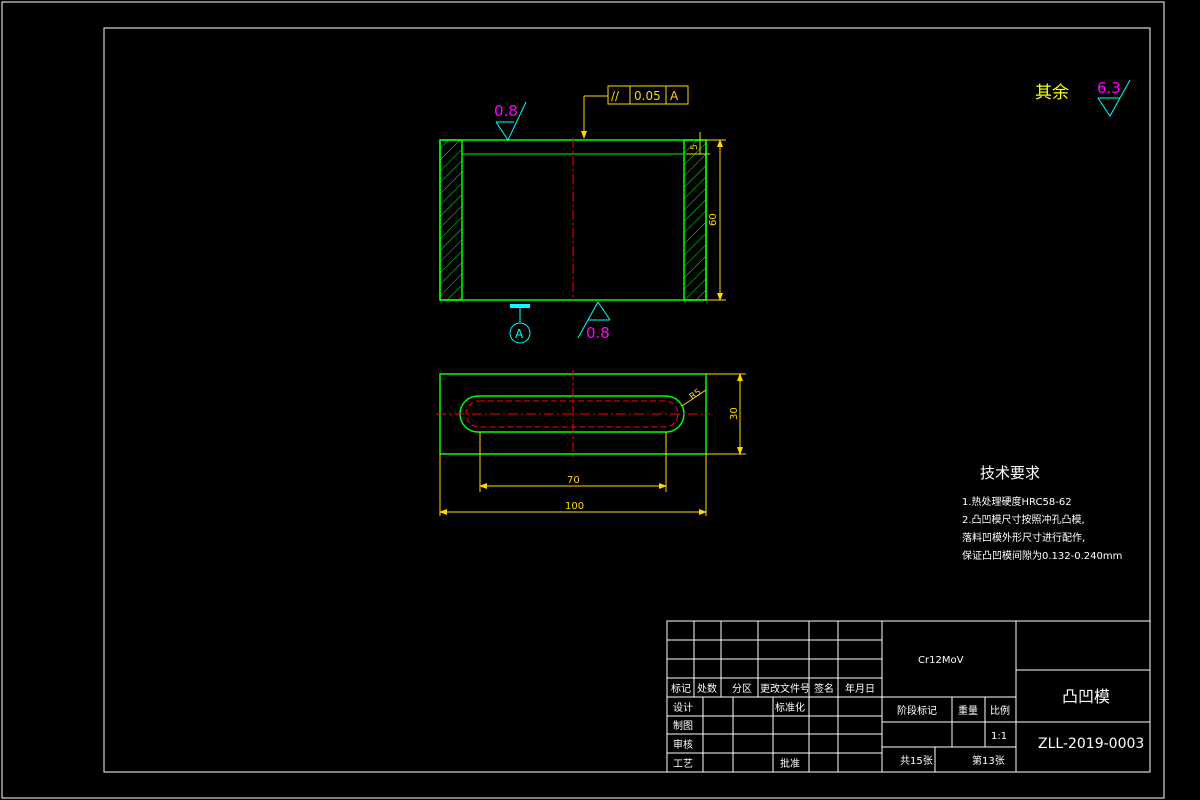 This screenshot has height=800, width=1200. What do you see at coordinates (742, 689) in the screenshot?
I see `header-zone: 分区` at bounding box center [742, 689].